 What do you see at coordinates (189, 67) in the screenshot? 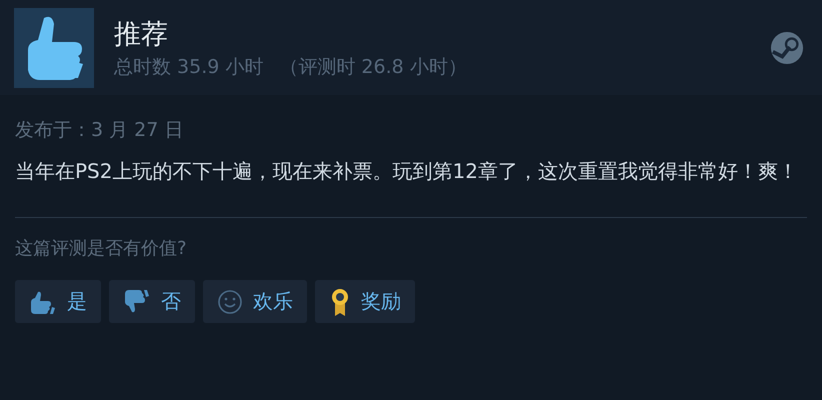
I see `total-hours: 总时数 35.9 小时` at bounding box center [189, 67].